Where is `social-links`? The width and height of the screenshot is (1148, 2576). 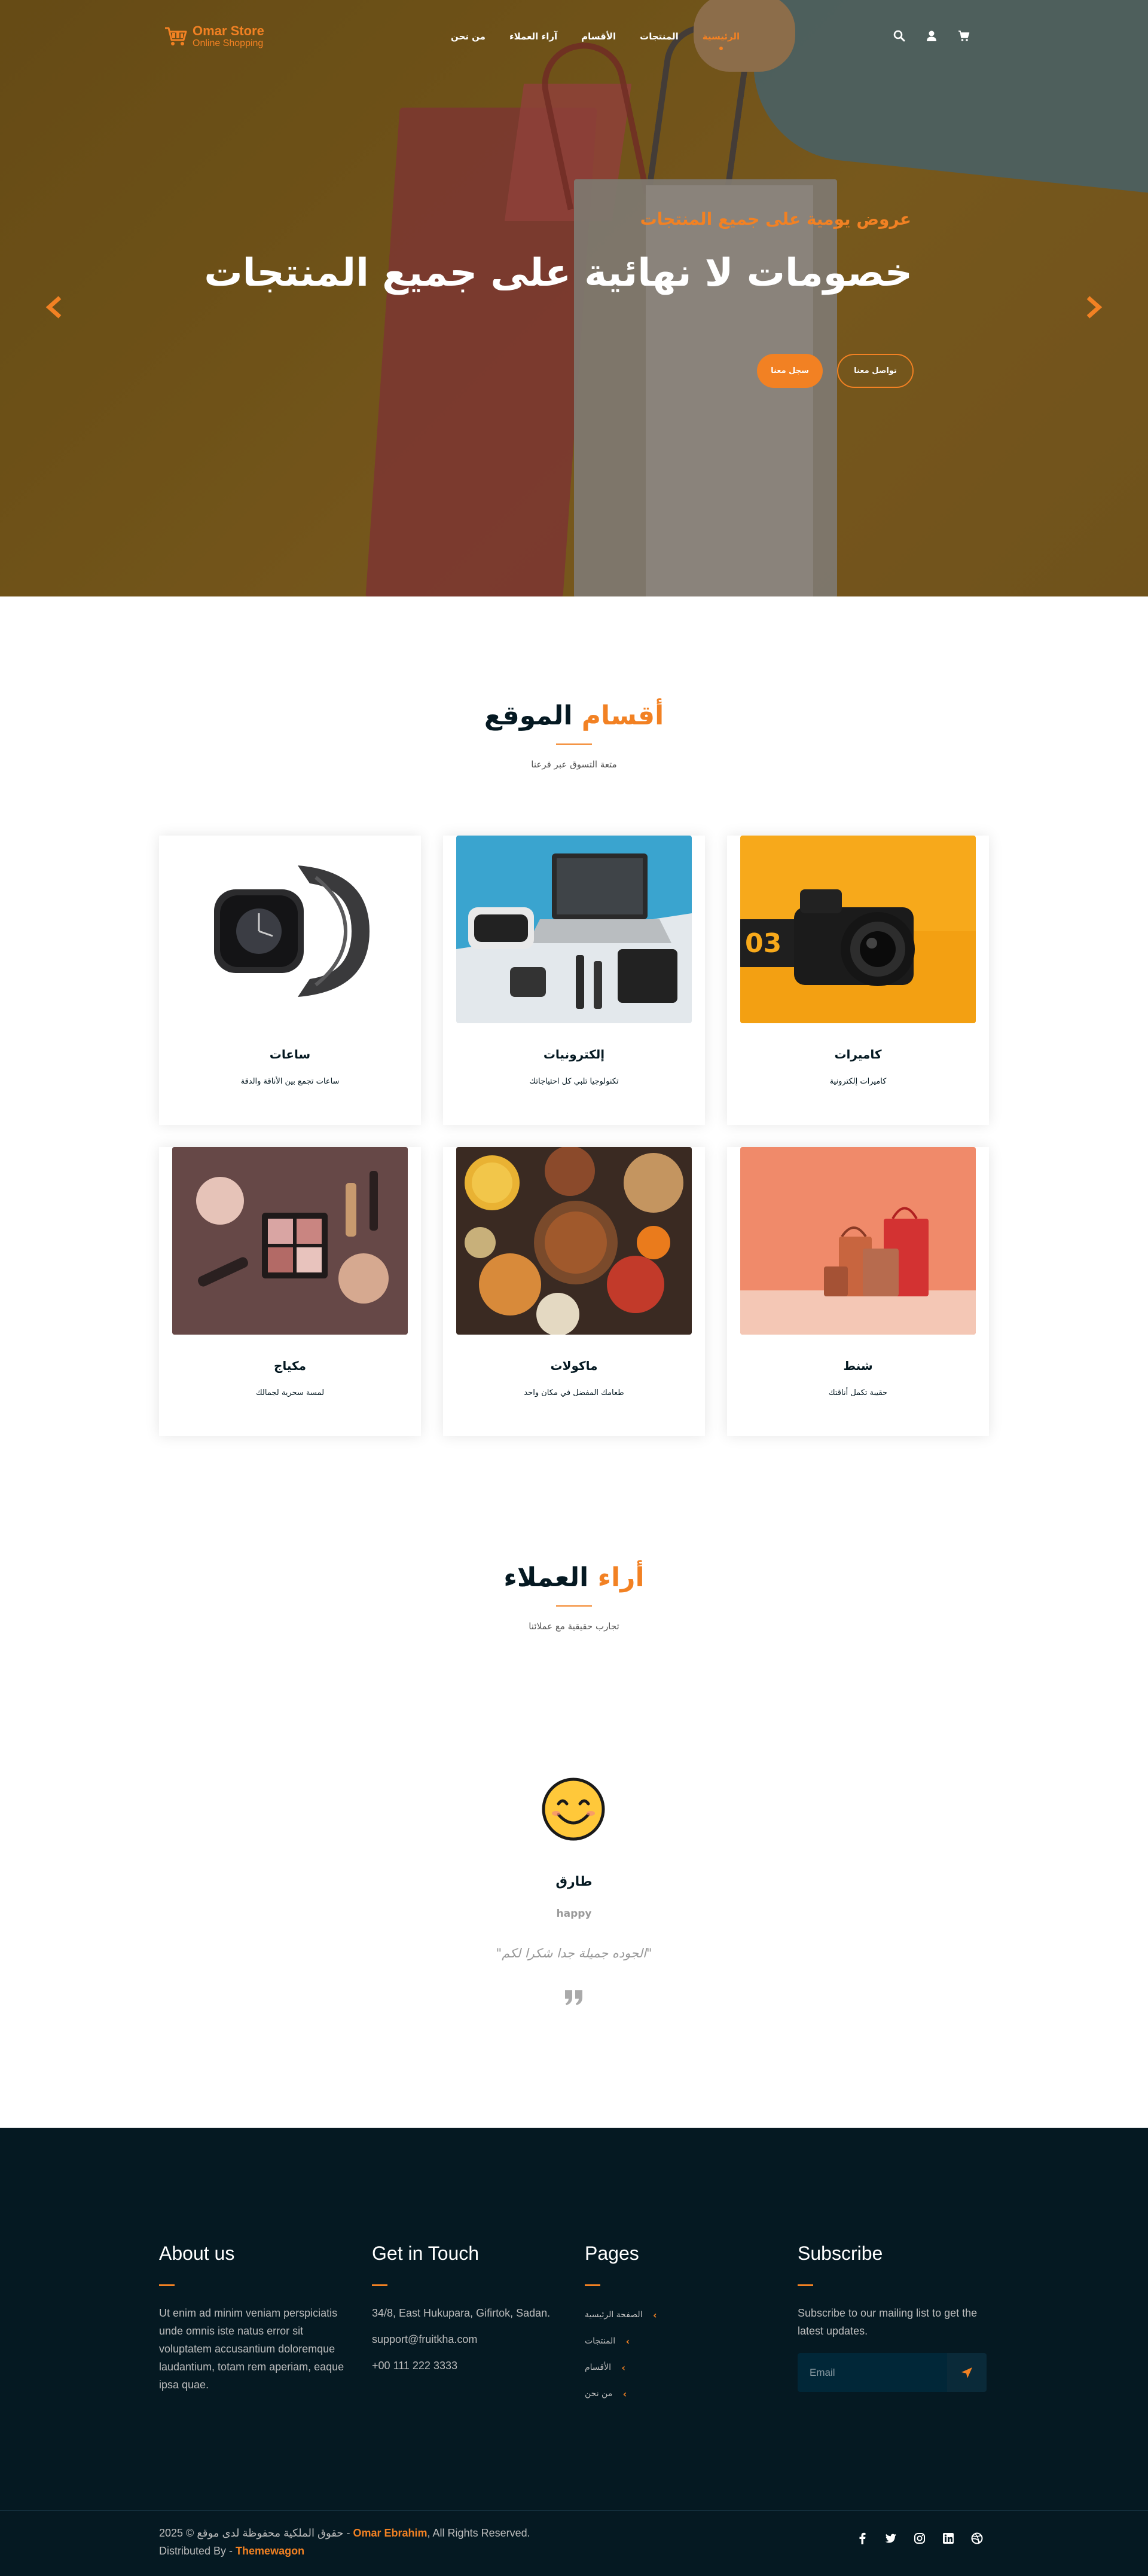 social-links is located at coordinates (919, 2538).